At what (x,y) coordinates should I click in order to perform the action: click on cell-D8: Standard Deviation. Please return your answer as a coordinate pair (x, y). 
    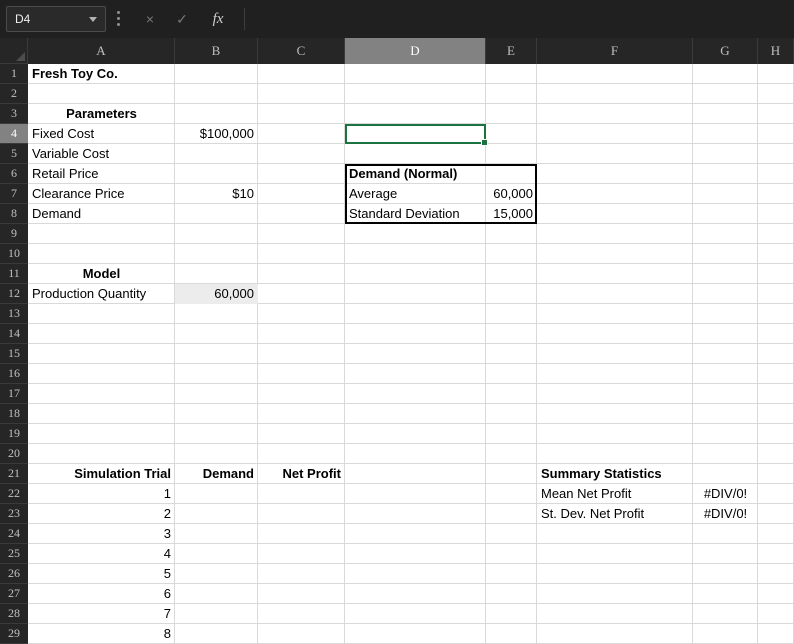
    Looking at the image, I should click on (415, 214).